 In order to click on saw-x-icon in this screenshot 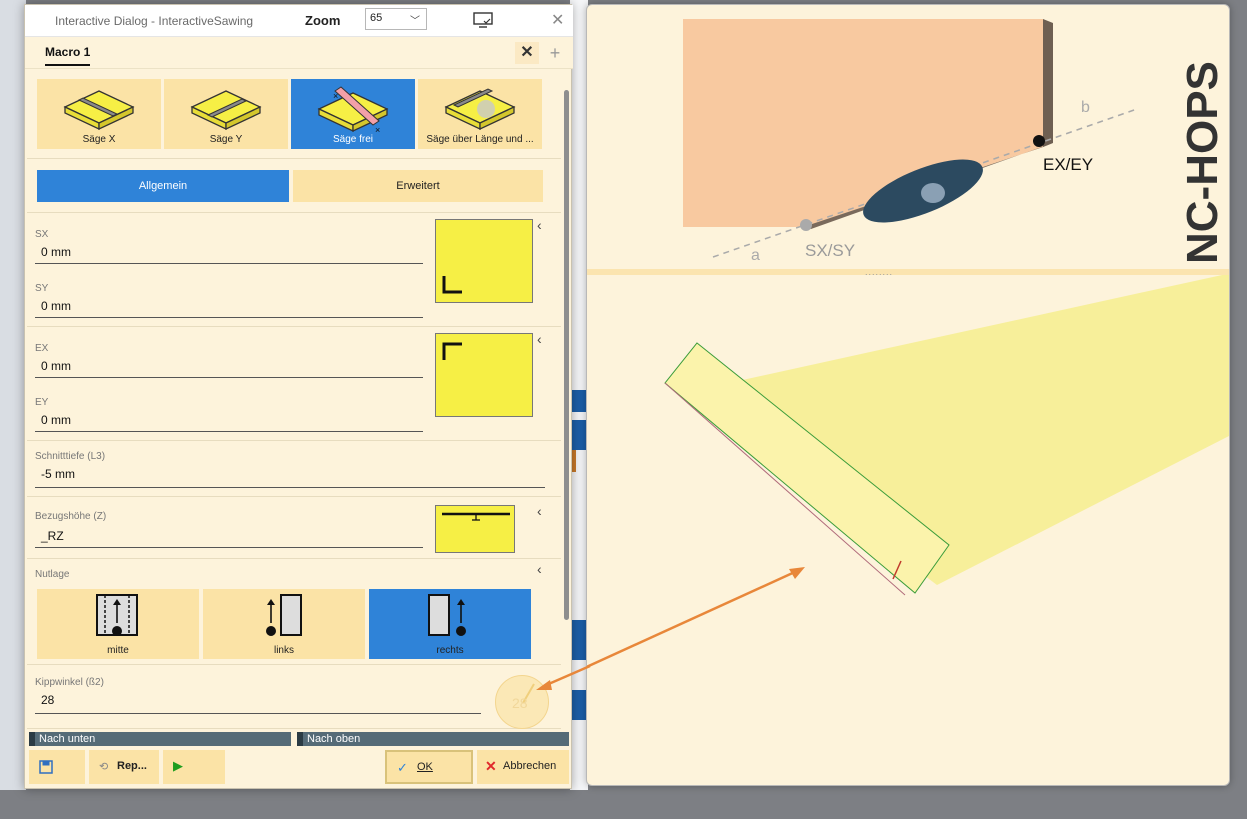, I will do `click(99, 110)`.